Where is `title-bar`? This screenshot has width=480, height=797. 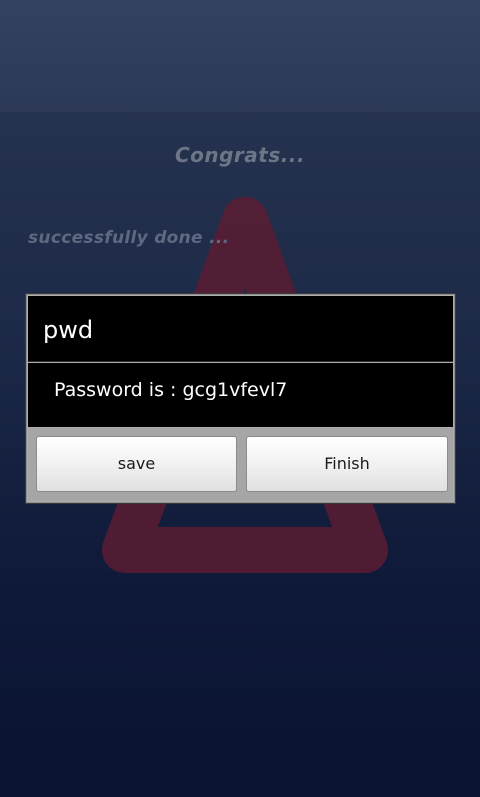 title-bar is located at coordinates (240, 56).